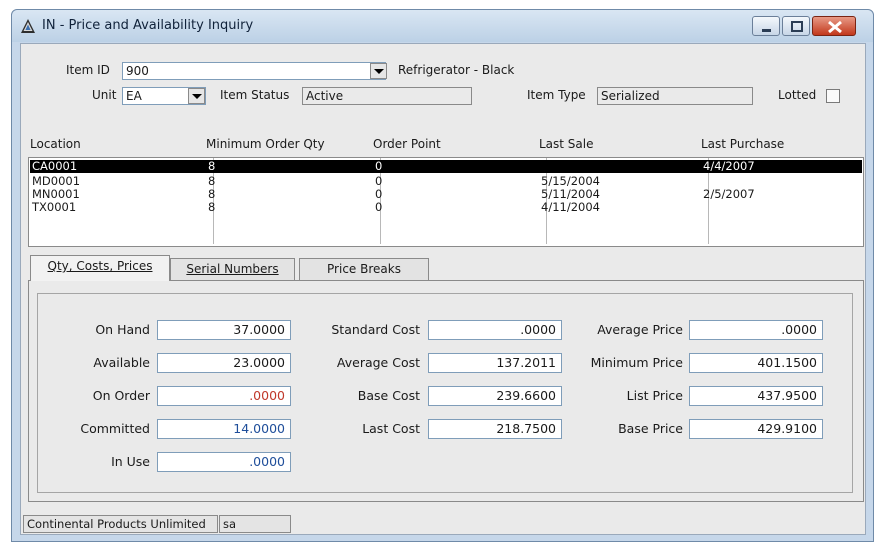  What do you see at coordinates (224, 462) in the screenshot?
I see `in-use-field: .0000` at bounding box center [224, 462].